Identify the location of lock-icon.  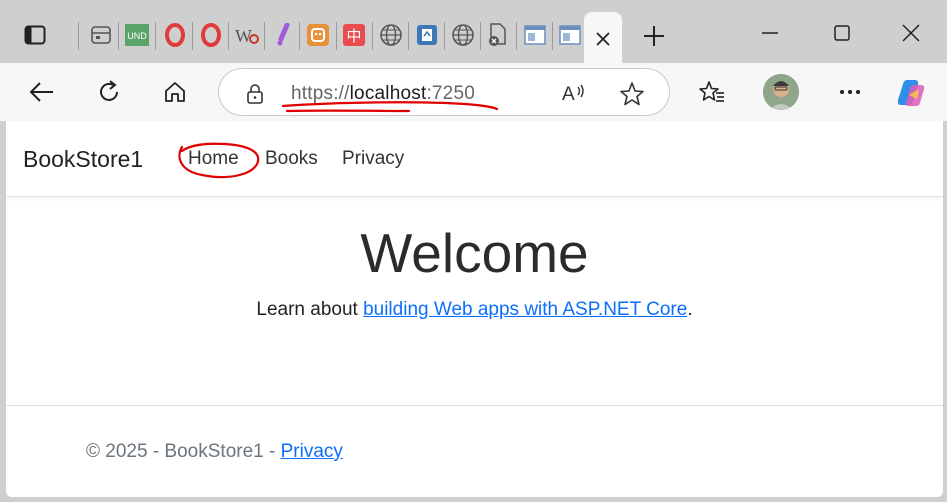
(255, 96).